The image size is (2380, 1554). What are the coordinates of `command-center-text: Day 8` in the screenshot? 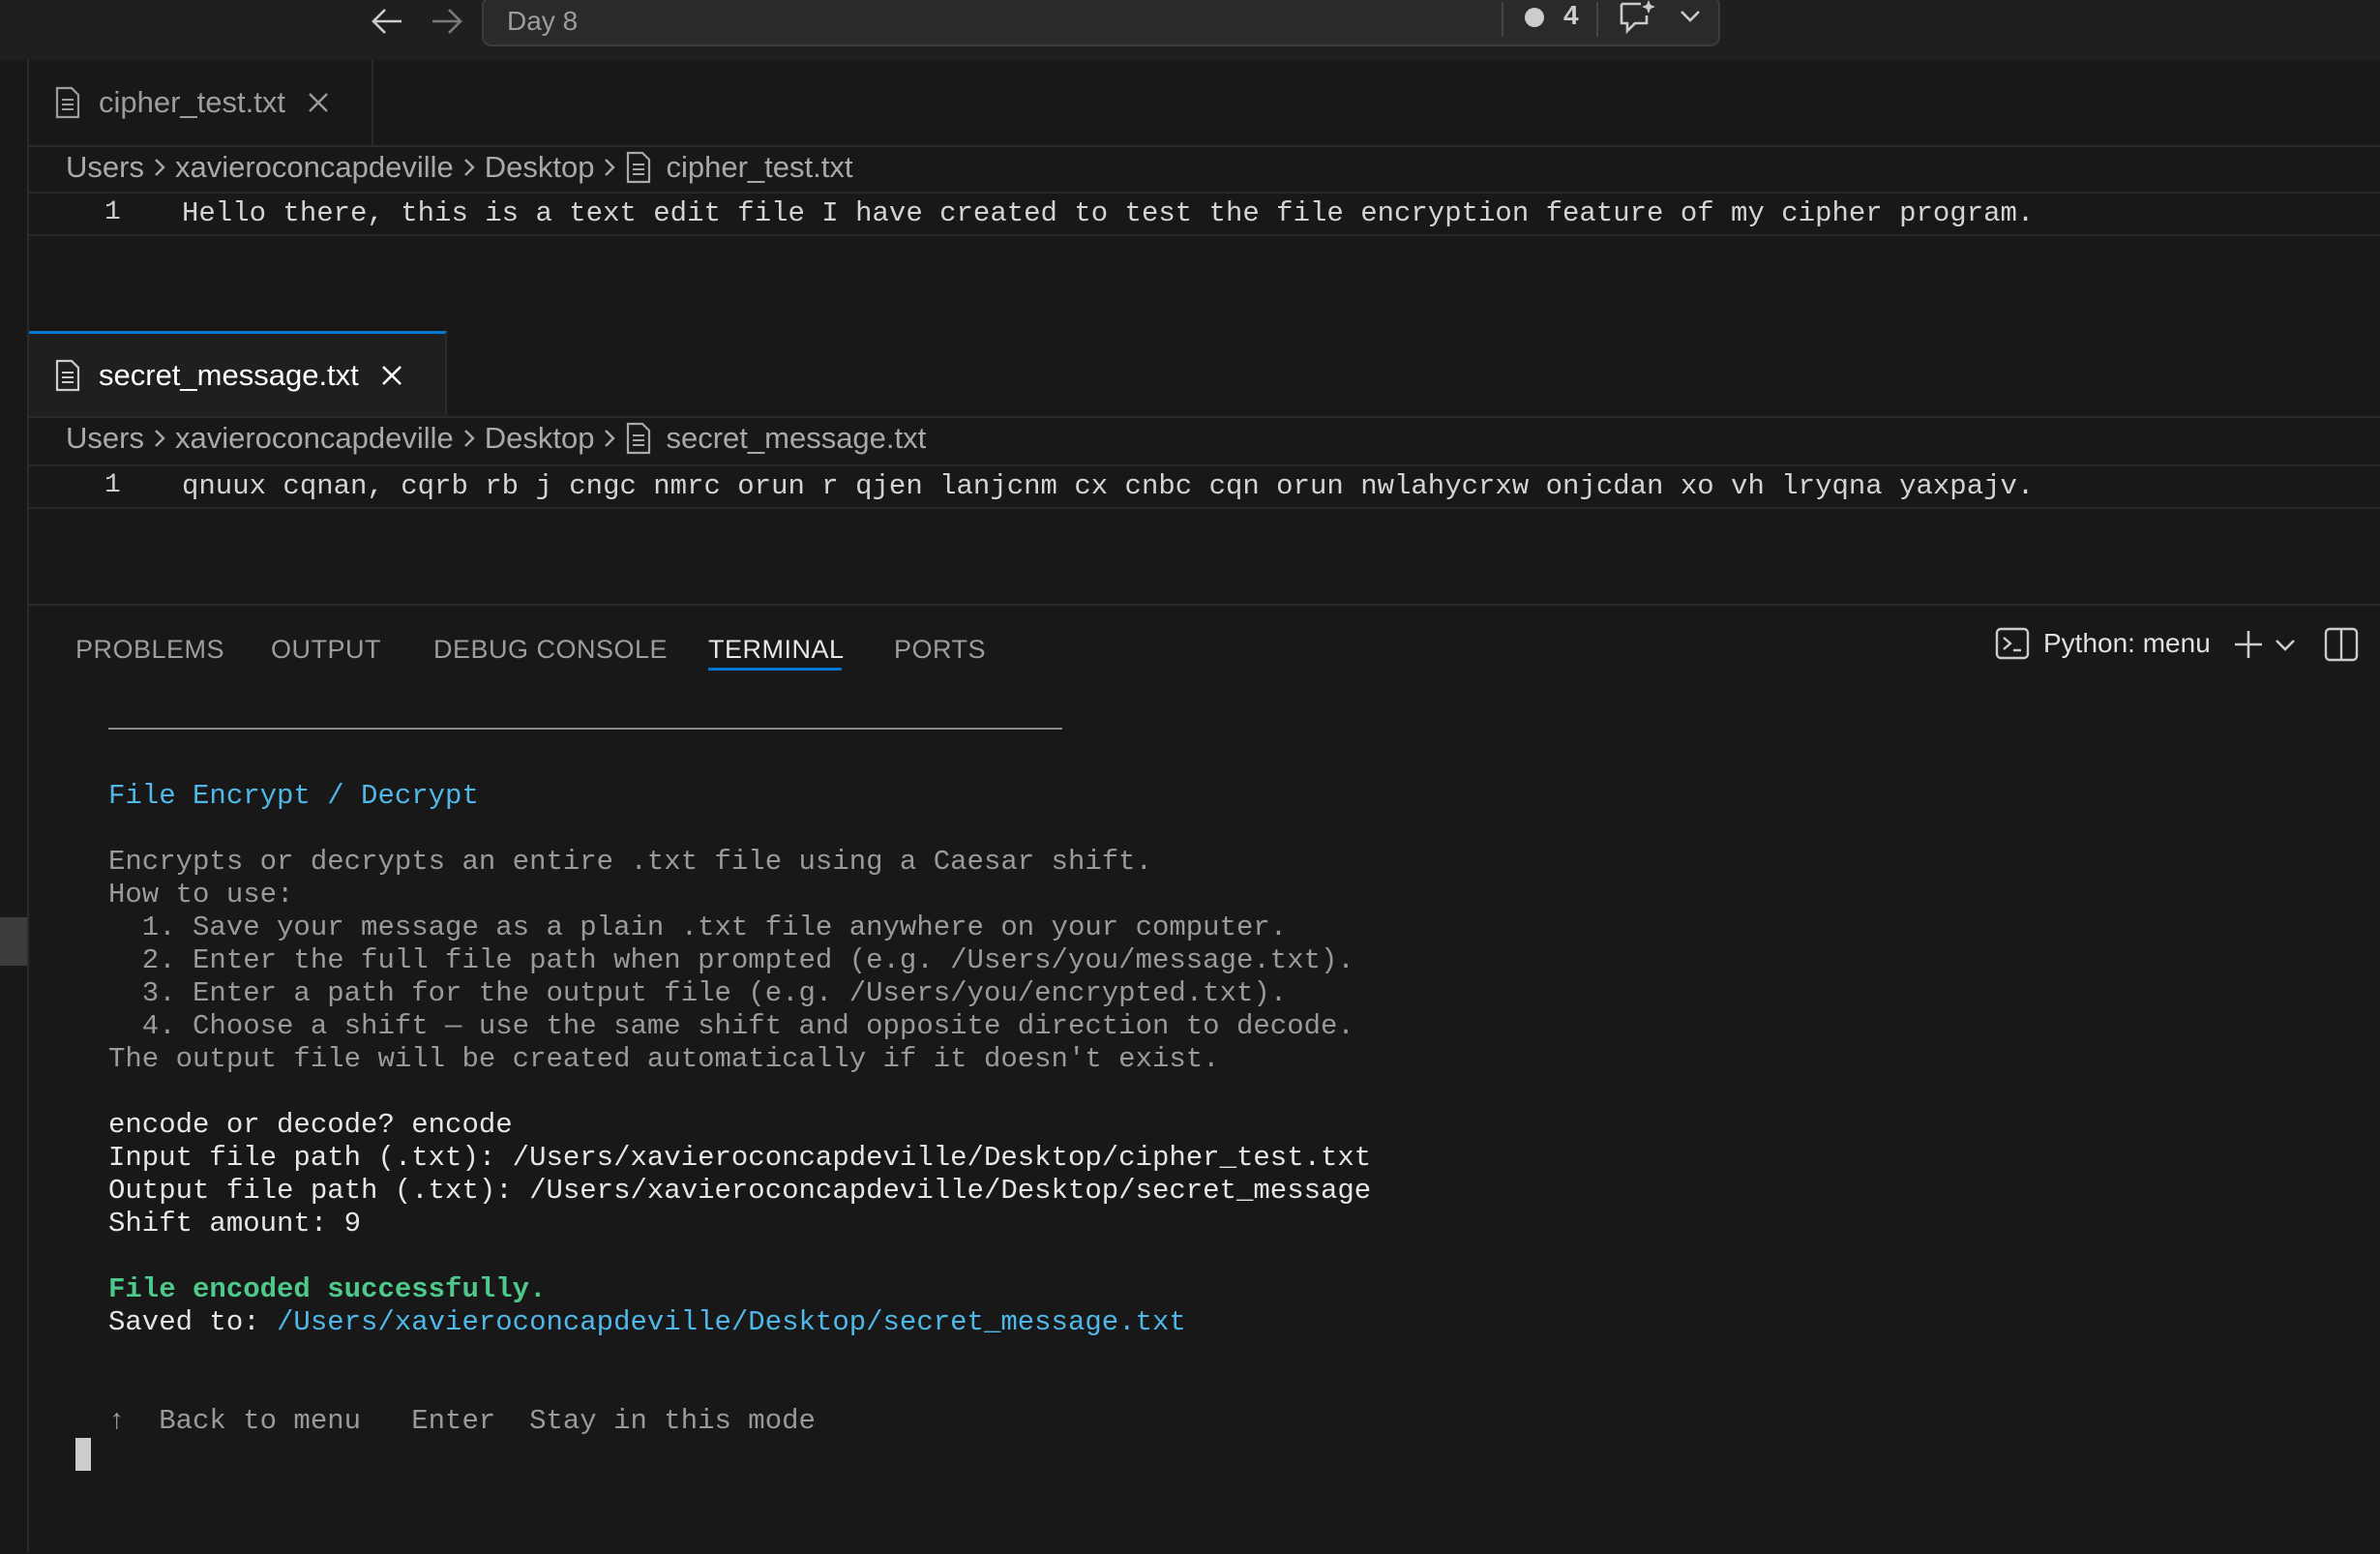 It's located at (543, 21).